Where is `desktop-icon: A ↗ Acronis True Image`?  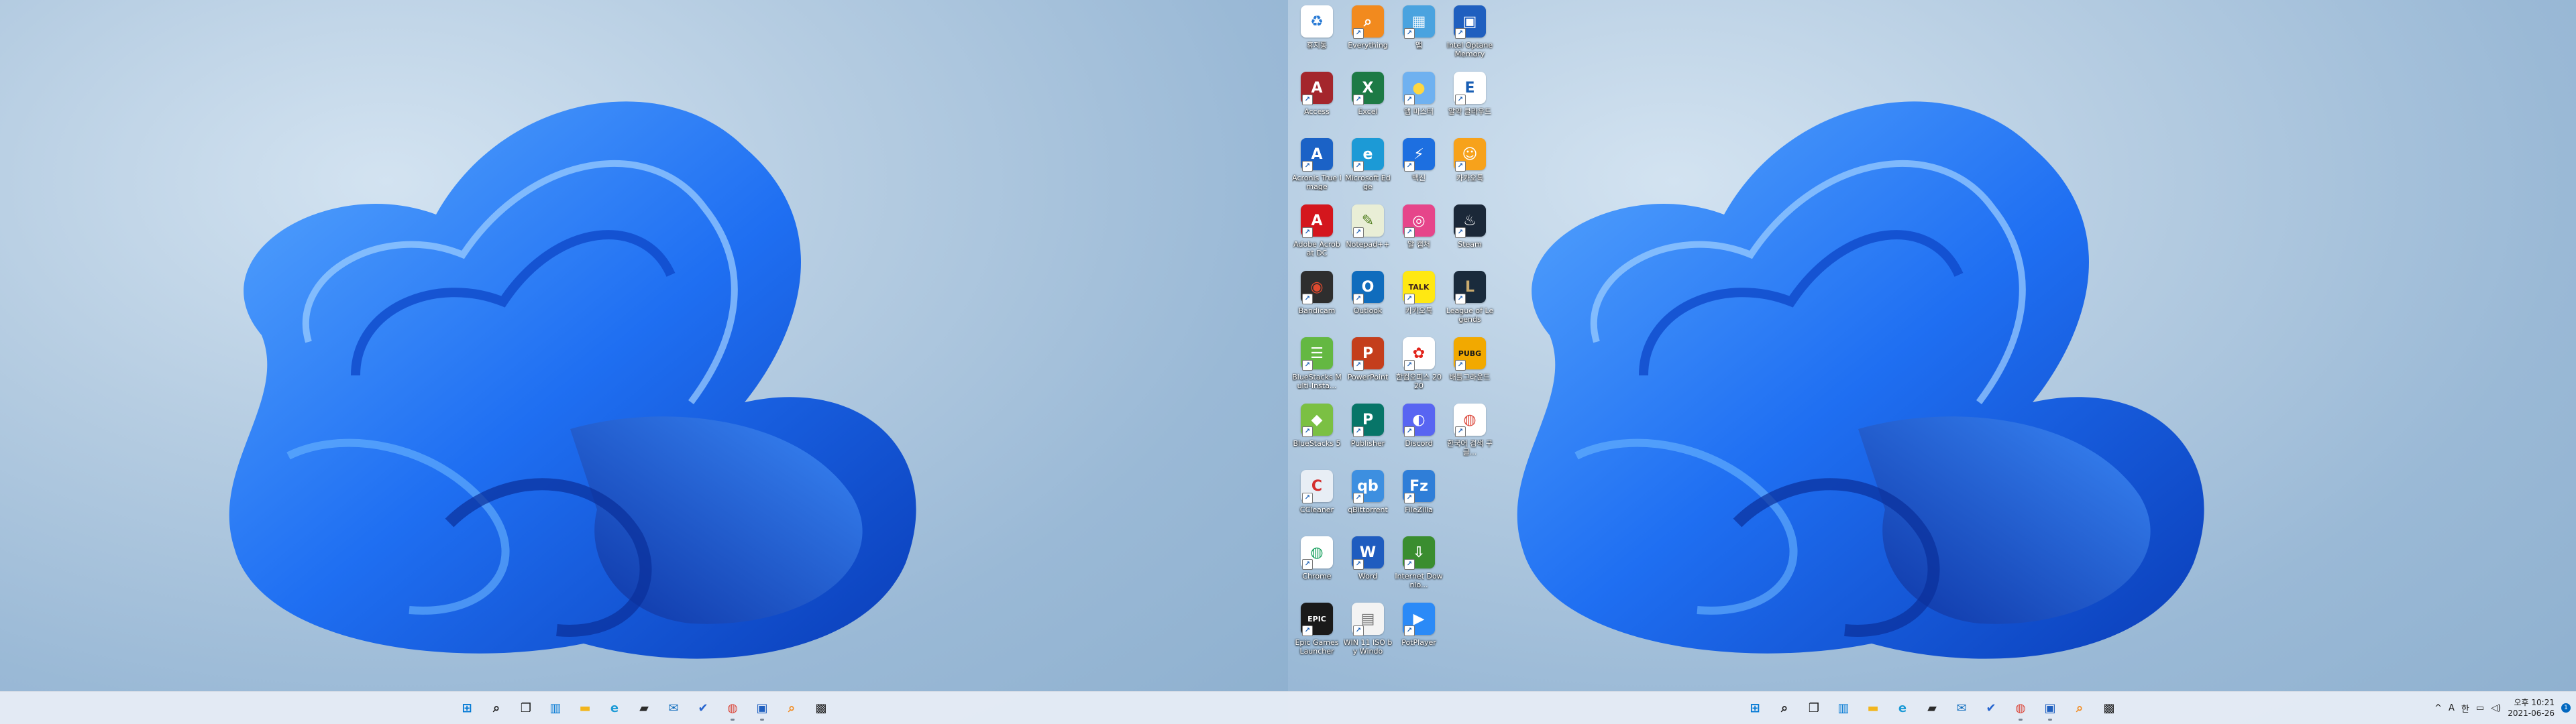 desktop-icon: A ↗ Acronis True Image is located at coordinates (1316, 168).